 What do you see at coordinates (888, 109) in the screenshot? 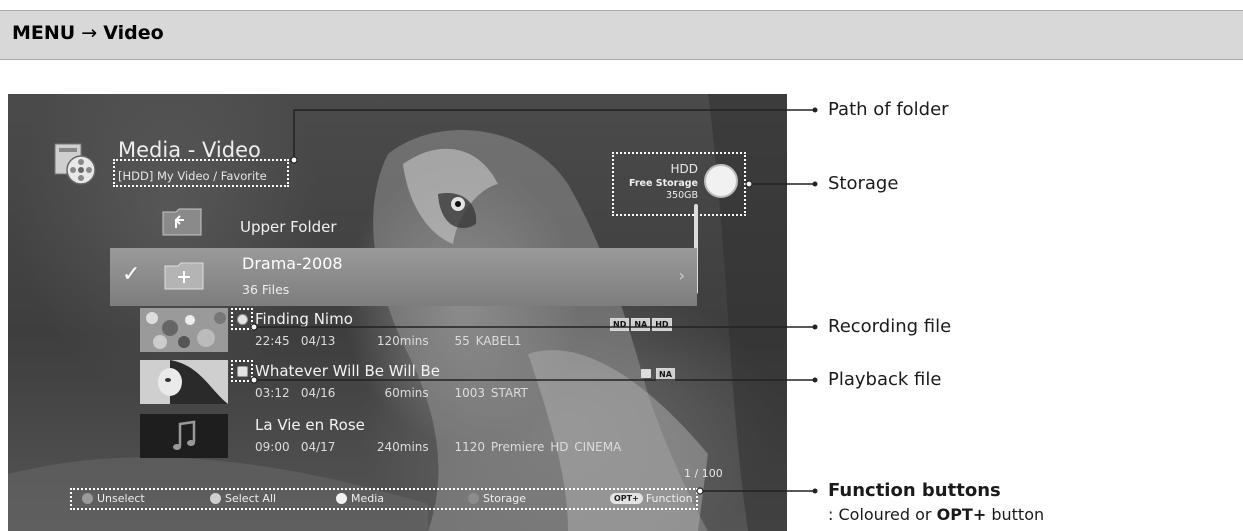
I see `callout-path-of-folder: Path of folder` at bounding box center [888, 109].